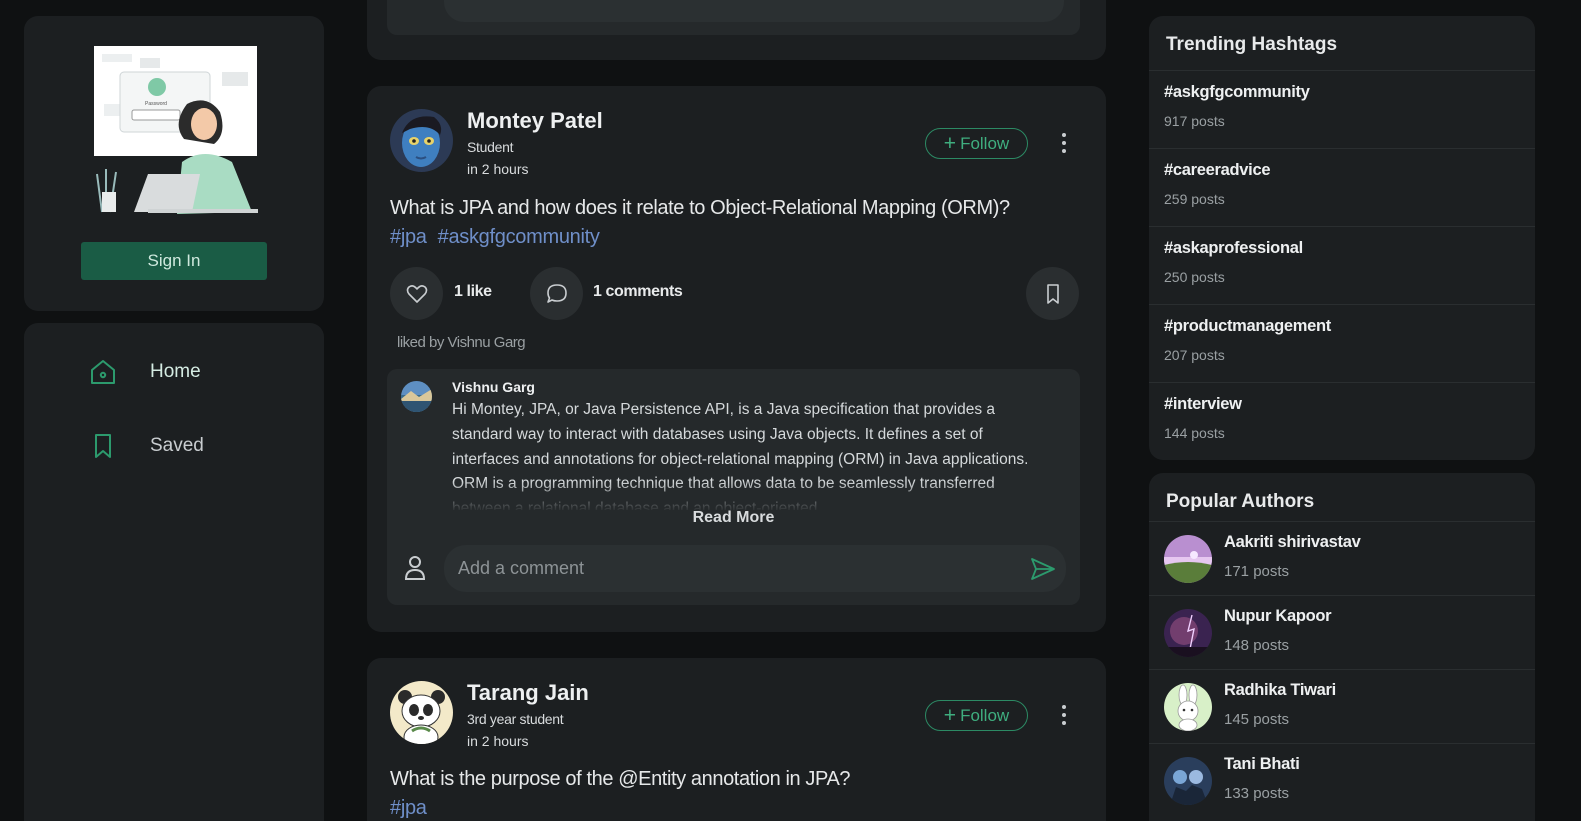  Describe the element at coordinates (1342, 109) in the screenshot. I see `hashtag-item: #askgfgcommunity 917 posts` at that location.